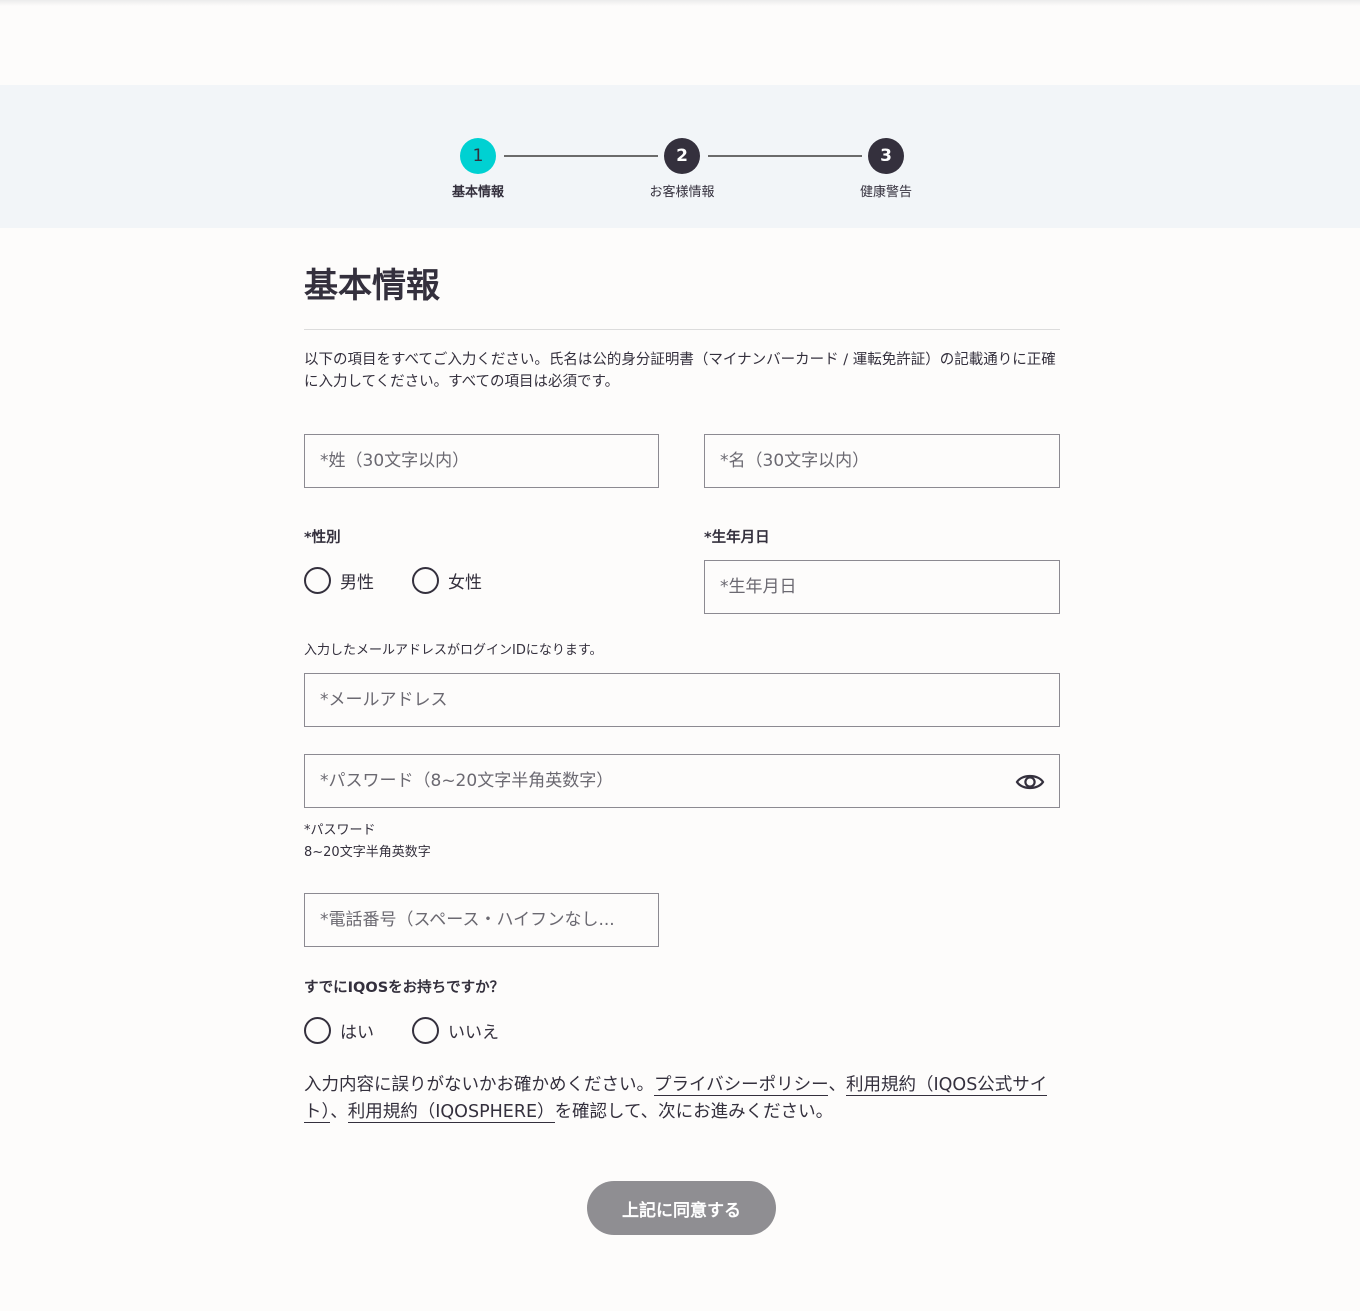 This screenshot has width=1360, height=1311. What do you see at coordinates (453, 650) in the screenshot?
I see `email-note: 入力したメールアドレスがログインIDになります。` at bounding box center [453, 650].